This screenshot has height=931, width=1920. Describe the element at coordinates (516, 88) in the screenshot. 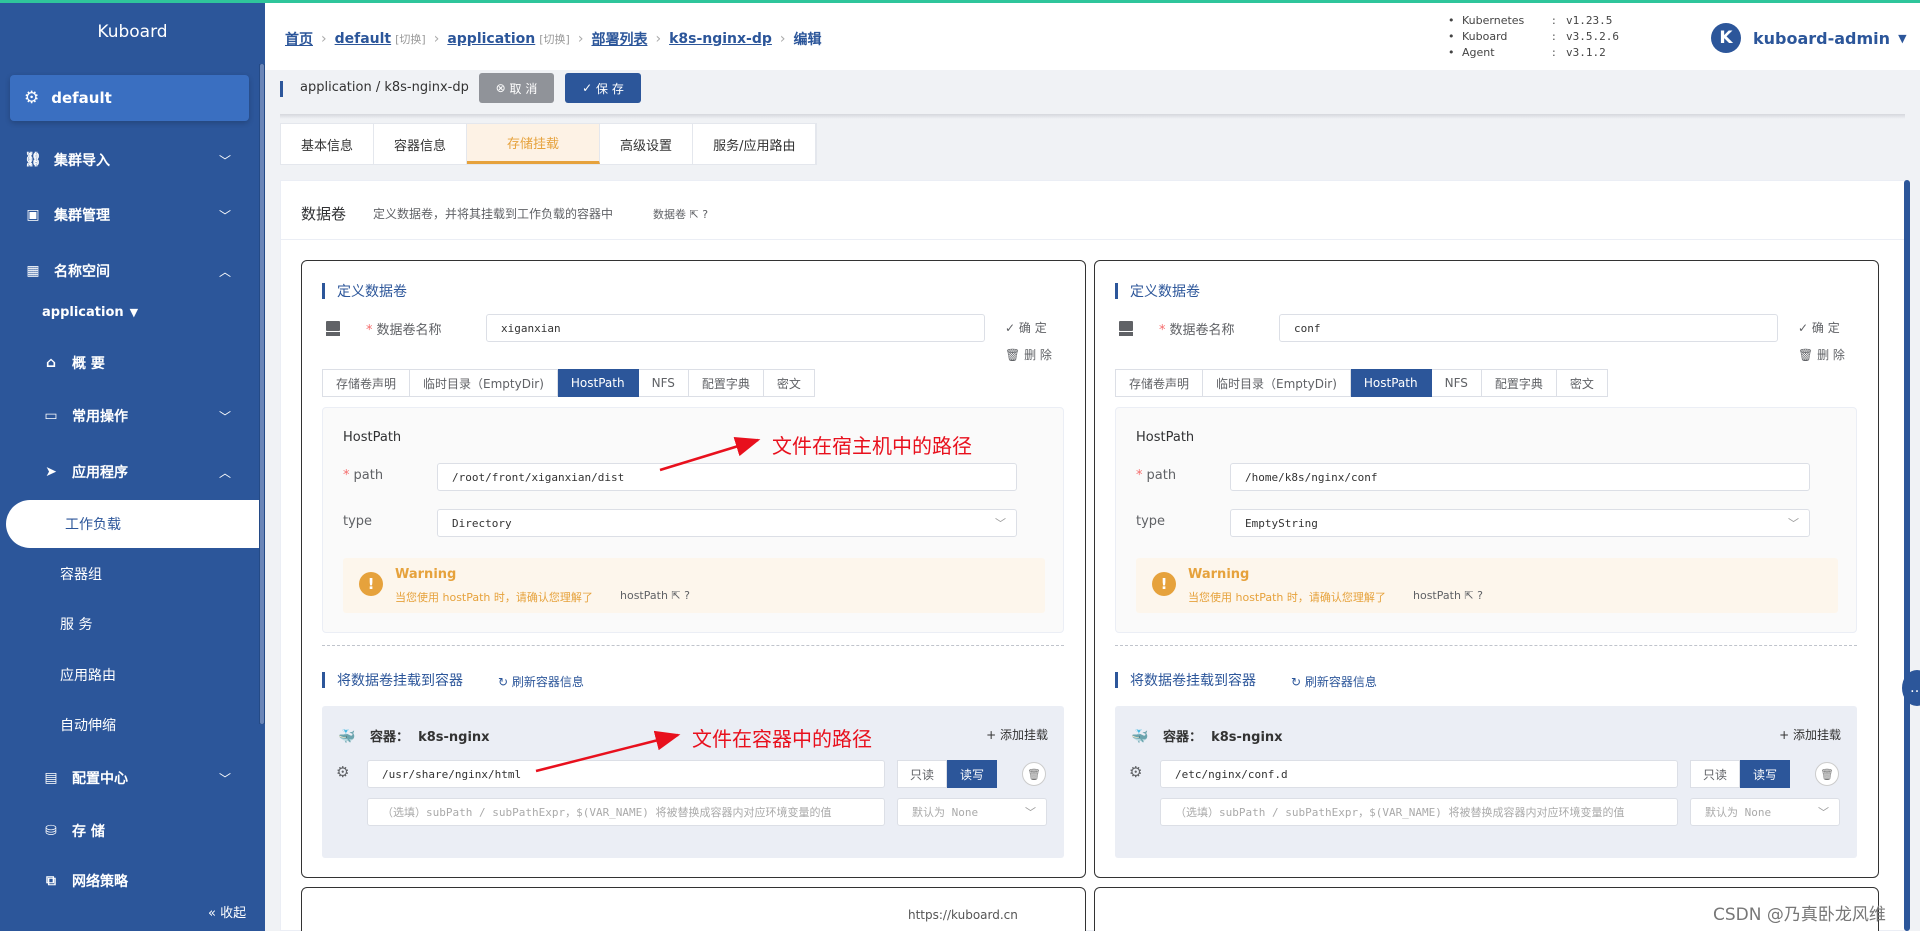

I see `cancel-button: ⊗ 取 消` at that location.